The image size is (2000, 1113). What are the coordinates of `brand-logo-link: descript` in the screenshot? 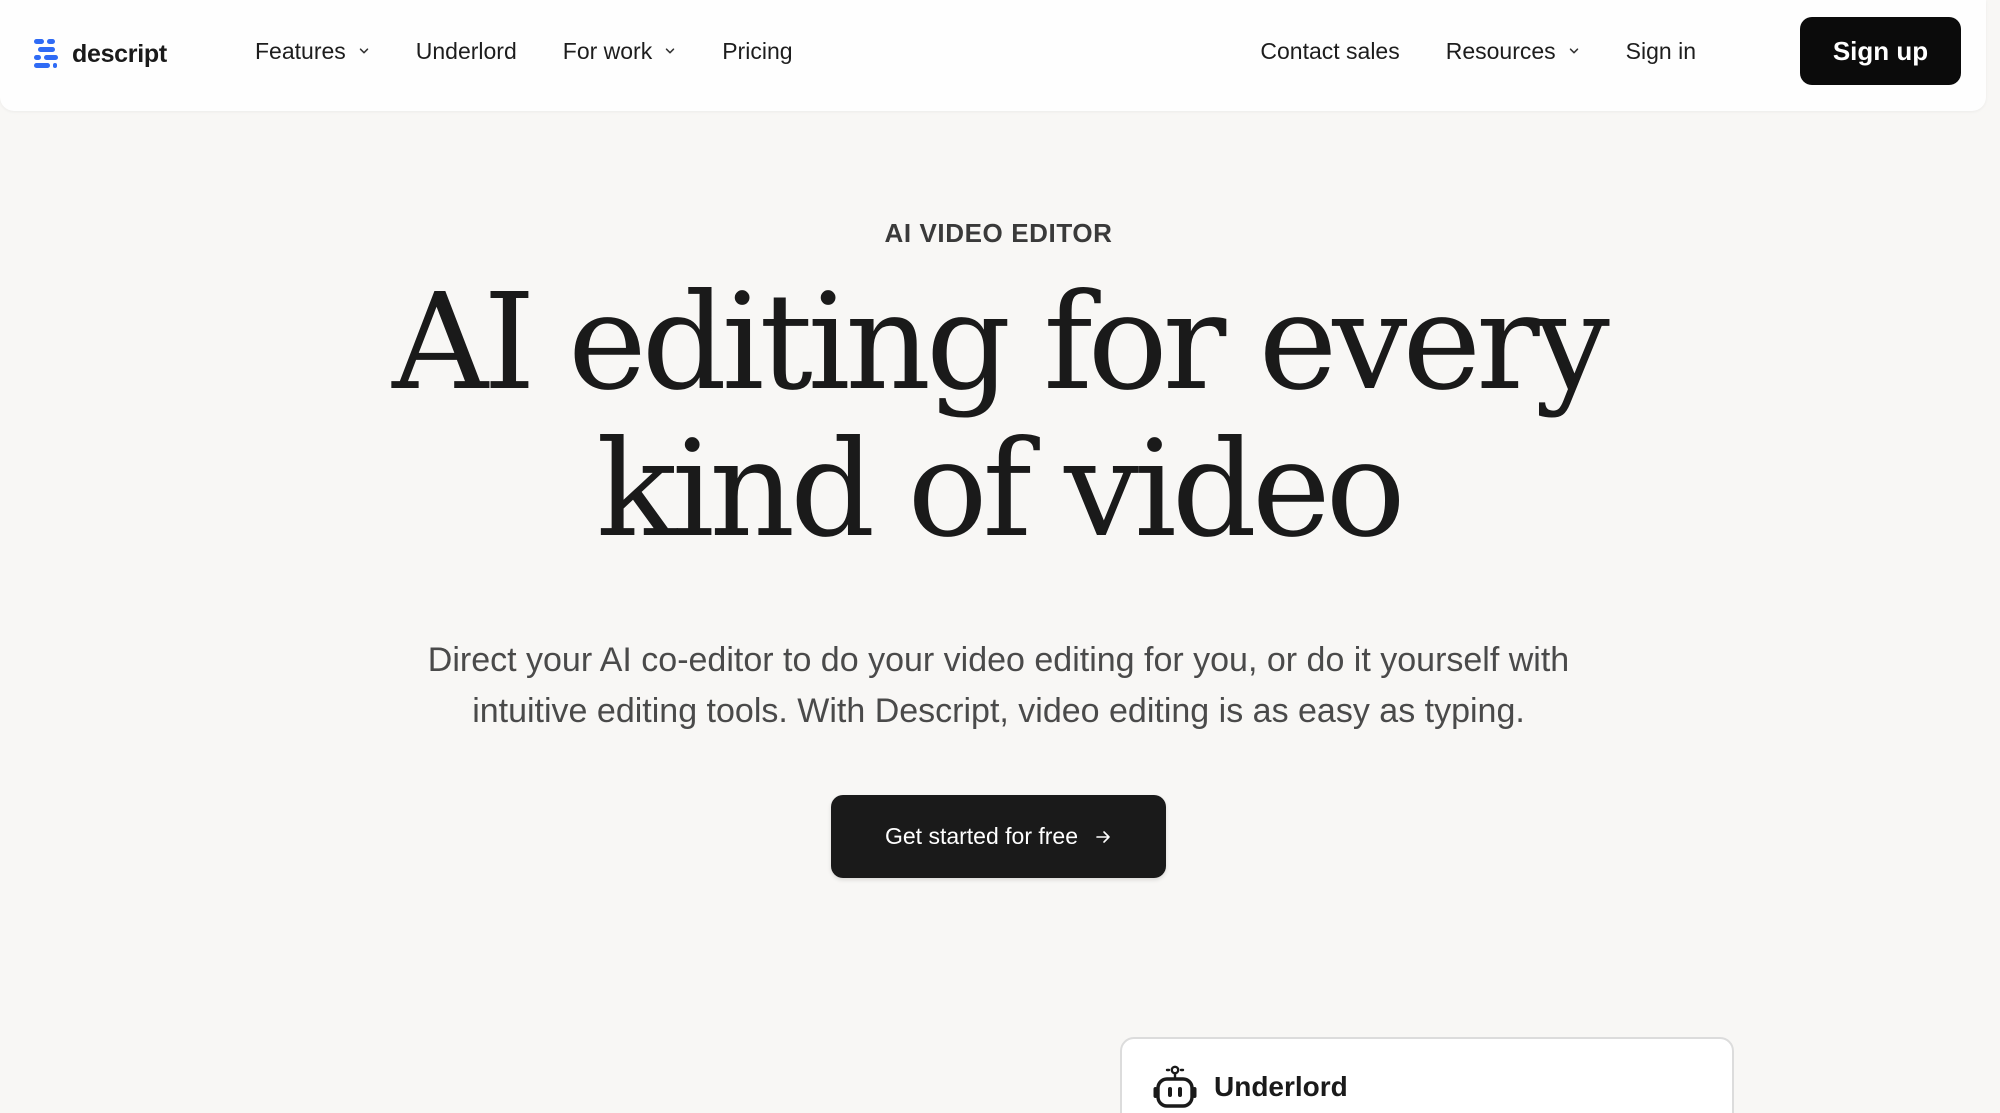 It's located at (100, 54).